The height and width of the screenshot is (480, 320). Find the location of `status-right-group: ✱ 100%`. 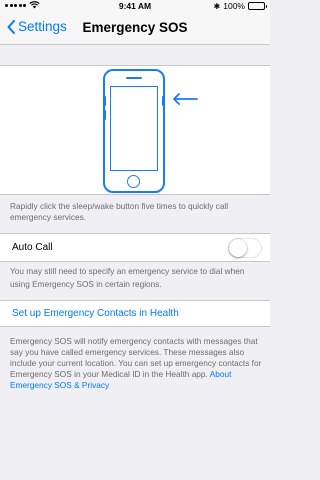

status-right-group: ✱ 100% is located at coordinates (240, 6).